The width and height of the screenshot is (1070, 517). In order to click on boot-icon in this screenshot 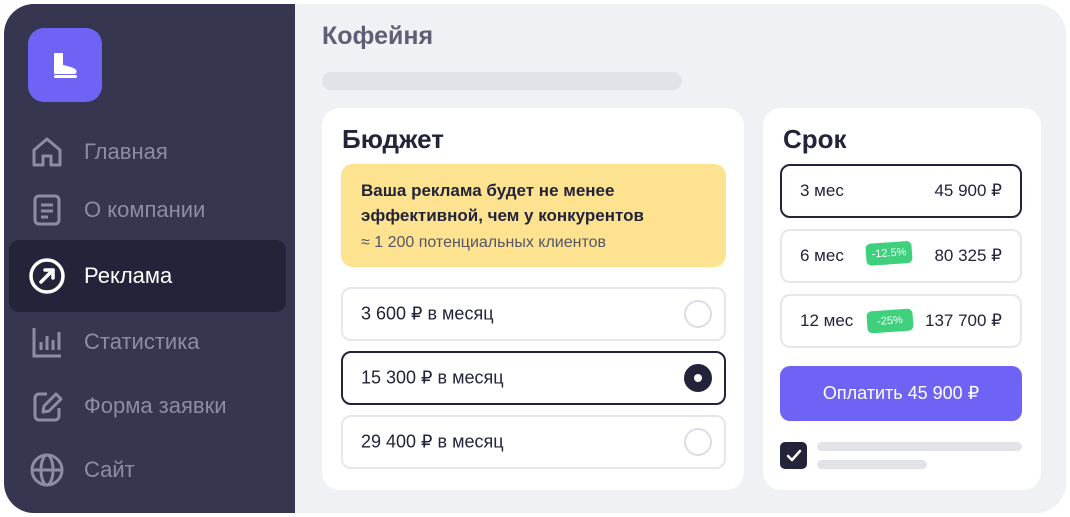, I will do `click(65, 65)`.